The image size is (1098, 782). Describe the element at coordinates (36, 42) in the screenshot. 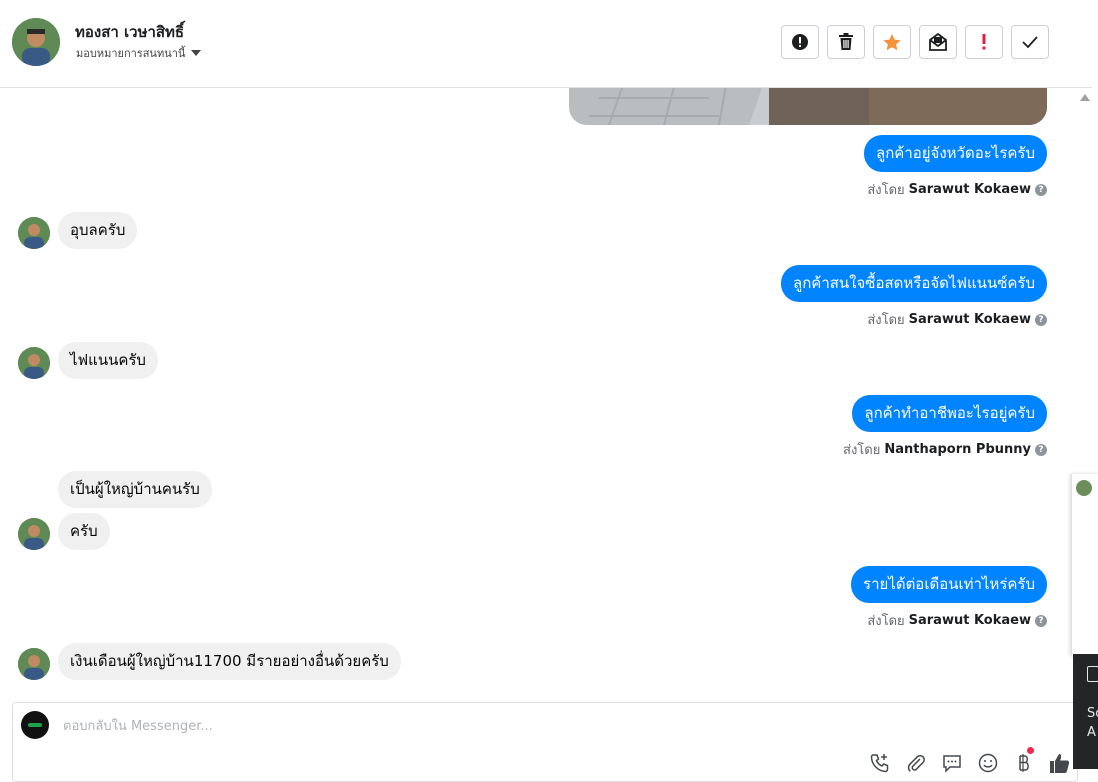

I see `contact-avatar` at that location.